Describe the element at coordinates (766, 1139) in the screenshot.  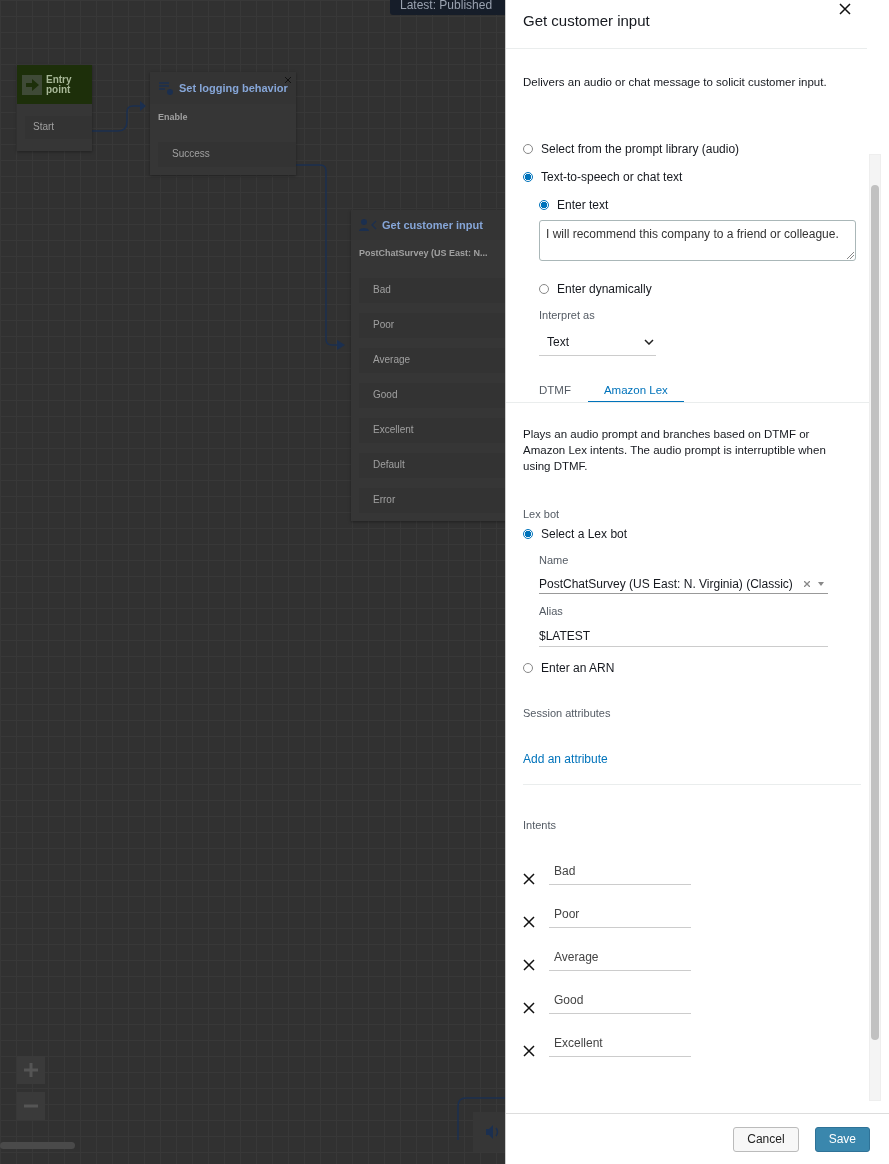
I see `cancel-button: Cancel` at that location.